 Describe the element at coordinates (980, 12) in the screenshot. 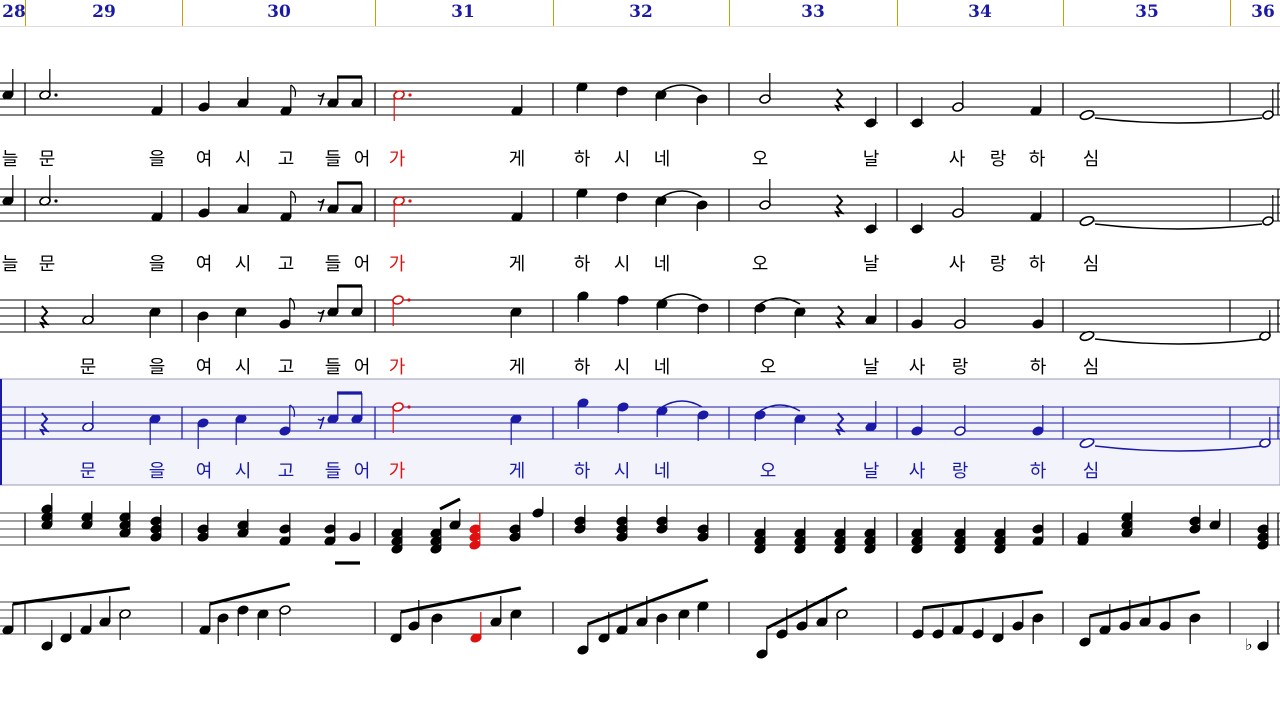

I see `measure-number-34: 34` at that location.